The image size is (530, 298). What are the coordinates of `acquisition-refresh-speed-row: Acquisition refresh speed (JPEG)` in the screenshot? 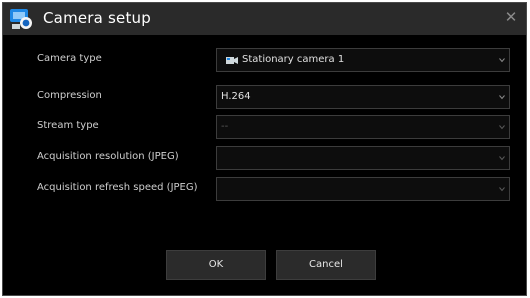 It's located at (264, 189).